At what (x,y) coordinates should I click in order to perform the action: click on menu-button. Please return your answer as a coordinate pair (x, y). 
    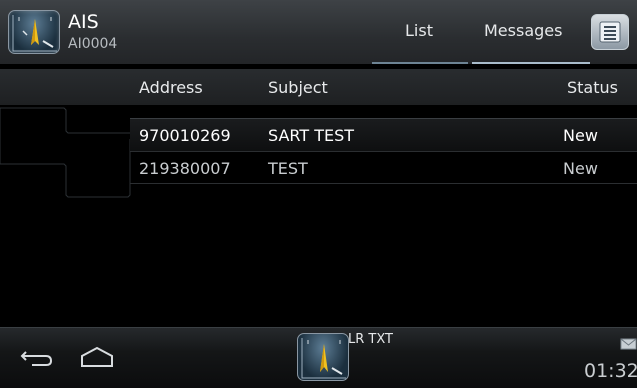
    Looking at the image, I should click on (610, 32).